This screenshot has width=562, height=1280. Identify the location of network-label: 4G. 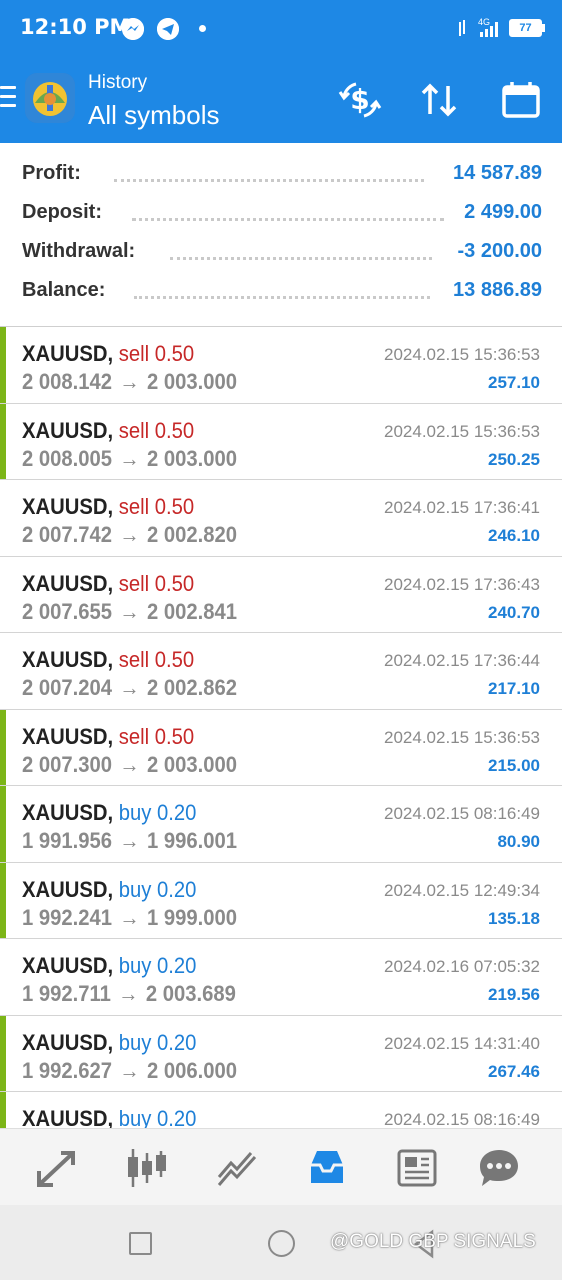
(484, 22).